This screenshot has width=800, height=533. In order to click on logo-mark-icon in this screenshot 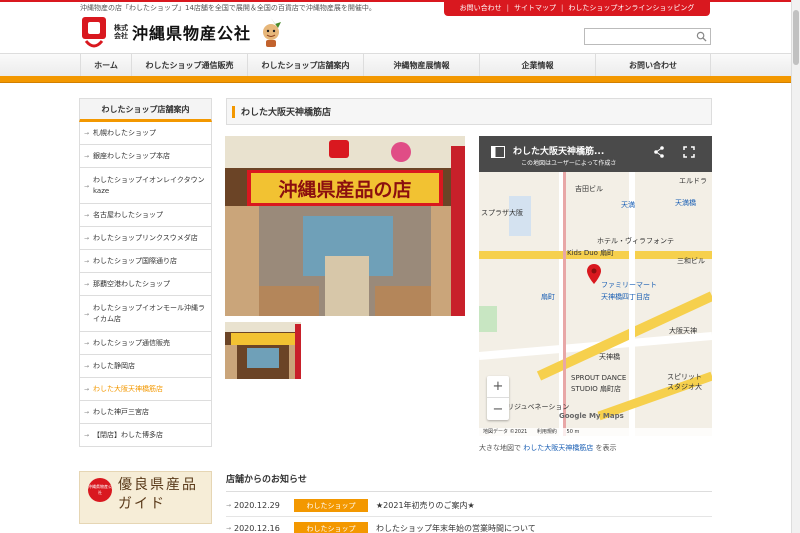, I will do `click(94, 32)`.